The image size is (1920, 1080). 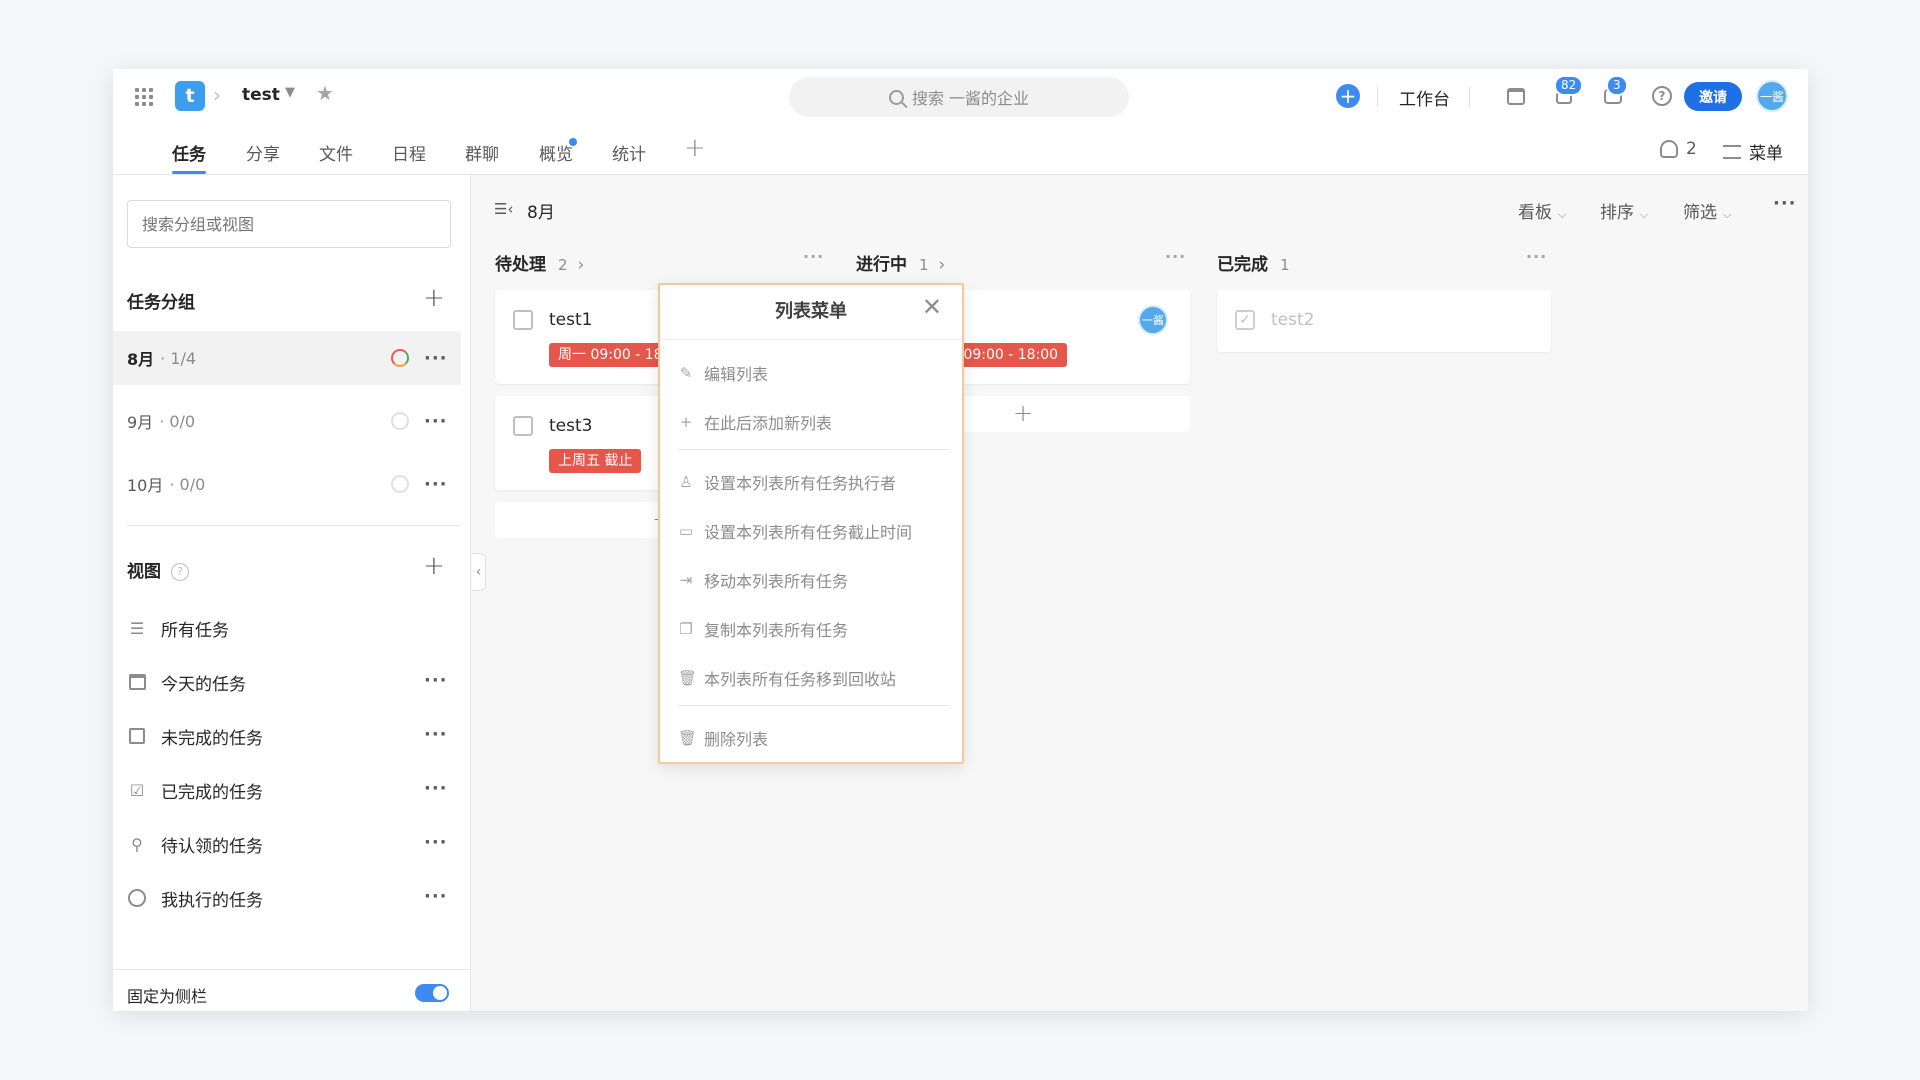 What do you see at coordinates (287, 421) in the screenshot?
I see `group-item-sep: 9月 · 0/0 ···` at bounding box center [287, 421].